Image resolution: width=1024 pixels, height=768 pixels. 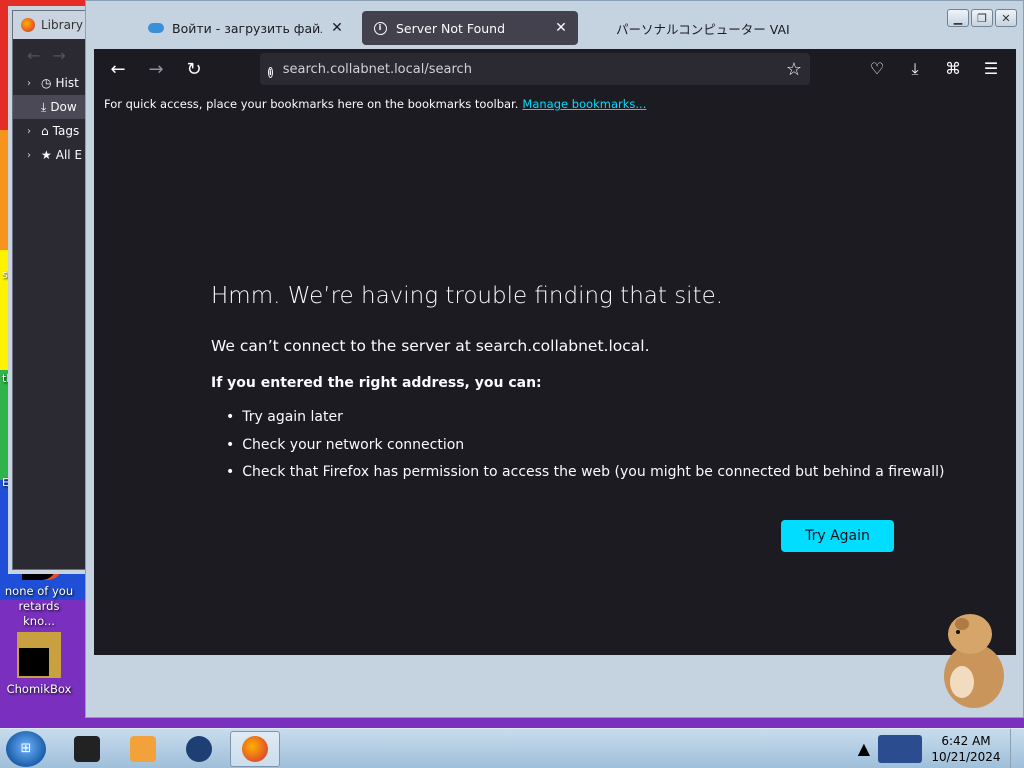 I want to click on back-button: ←, so click(x=118, y=69).